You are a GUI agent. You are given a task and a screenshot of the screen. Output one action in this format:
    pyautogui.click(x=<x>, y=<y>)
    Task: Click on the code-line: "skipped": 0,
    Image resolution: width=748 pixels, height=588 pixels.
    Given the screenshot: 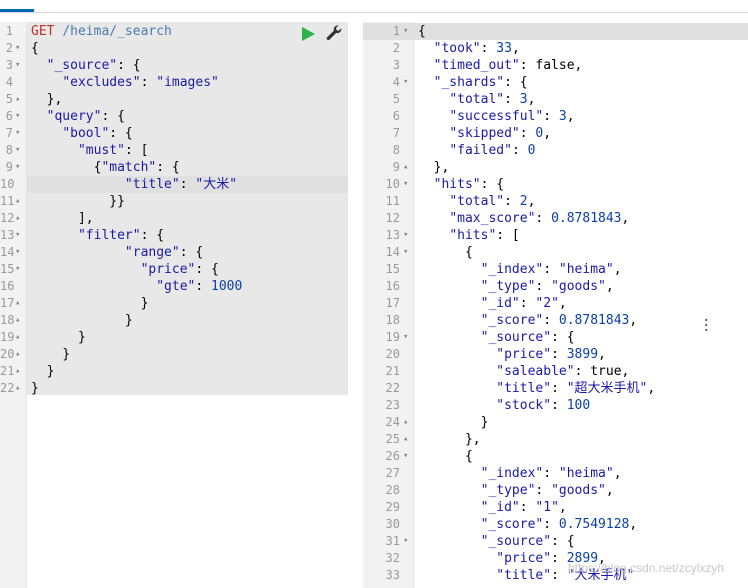 What is the action you would take?
    pyautogui.click(x=500, y=133)
    